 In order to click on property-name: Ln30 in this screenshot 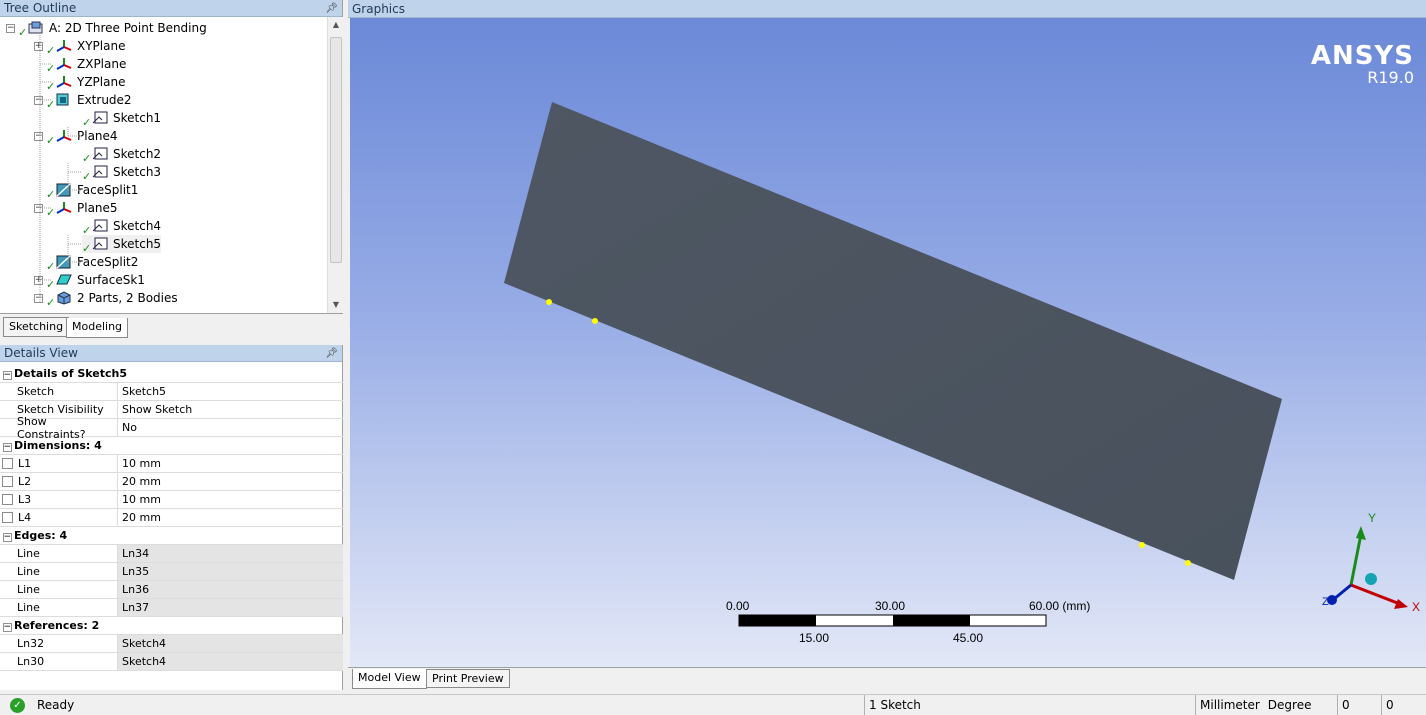, I will do `click(59, 661)`.